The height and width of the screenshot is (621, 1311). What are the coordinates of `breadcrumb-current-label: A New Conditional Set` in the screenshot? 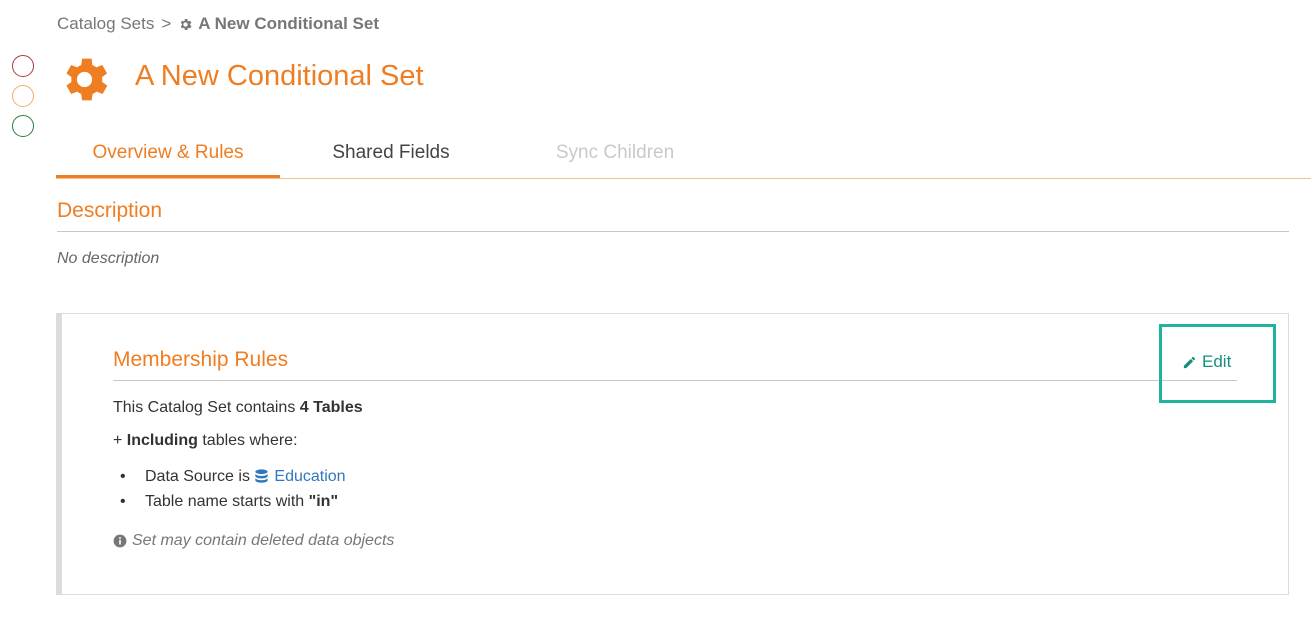 It's located at (288, 23).